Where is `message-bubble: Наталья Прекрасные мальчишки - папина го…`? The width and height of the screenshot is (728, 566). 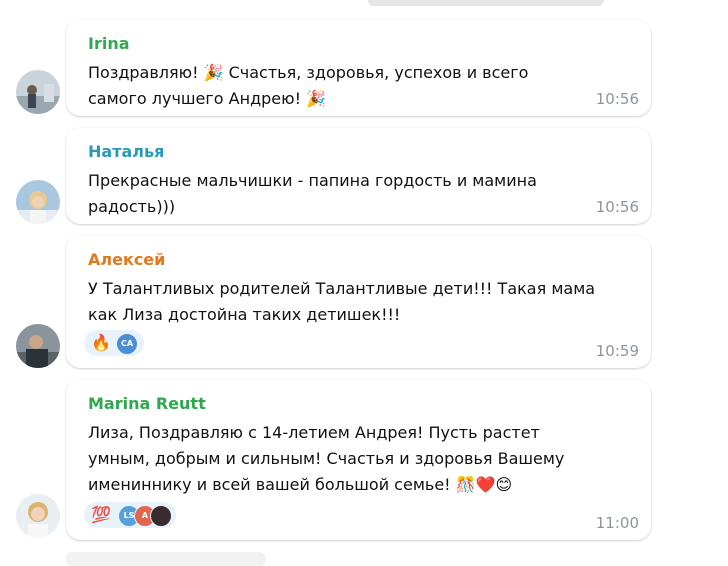 message-bubble: Наталья Прекрасные мальчишки - папина го… is located at coordinates (358, 176).